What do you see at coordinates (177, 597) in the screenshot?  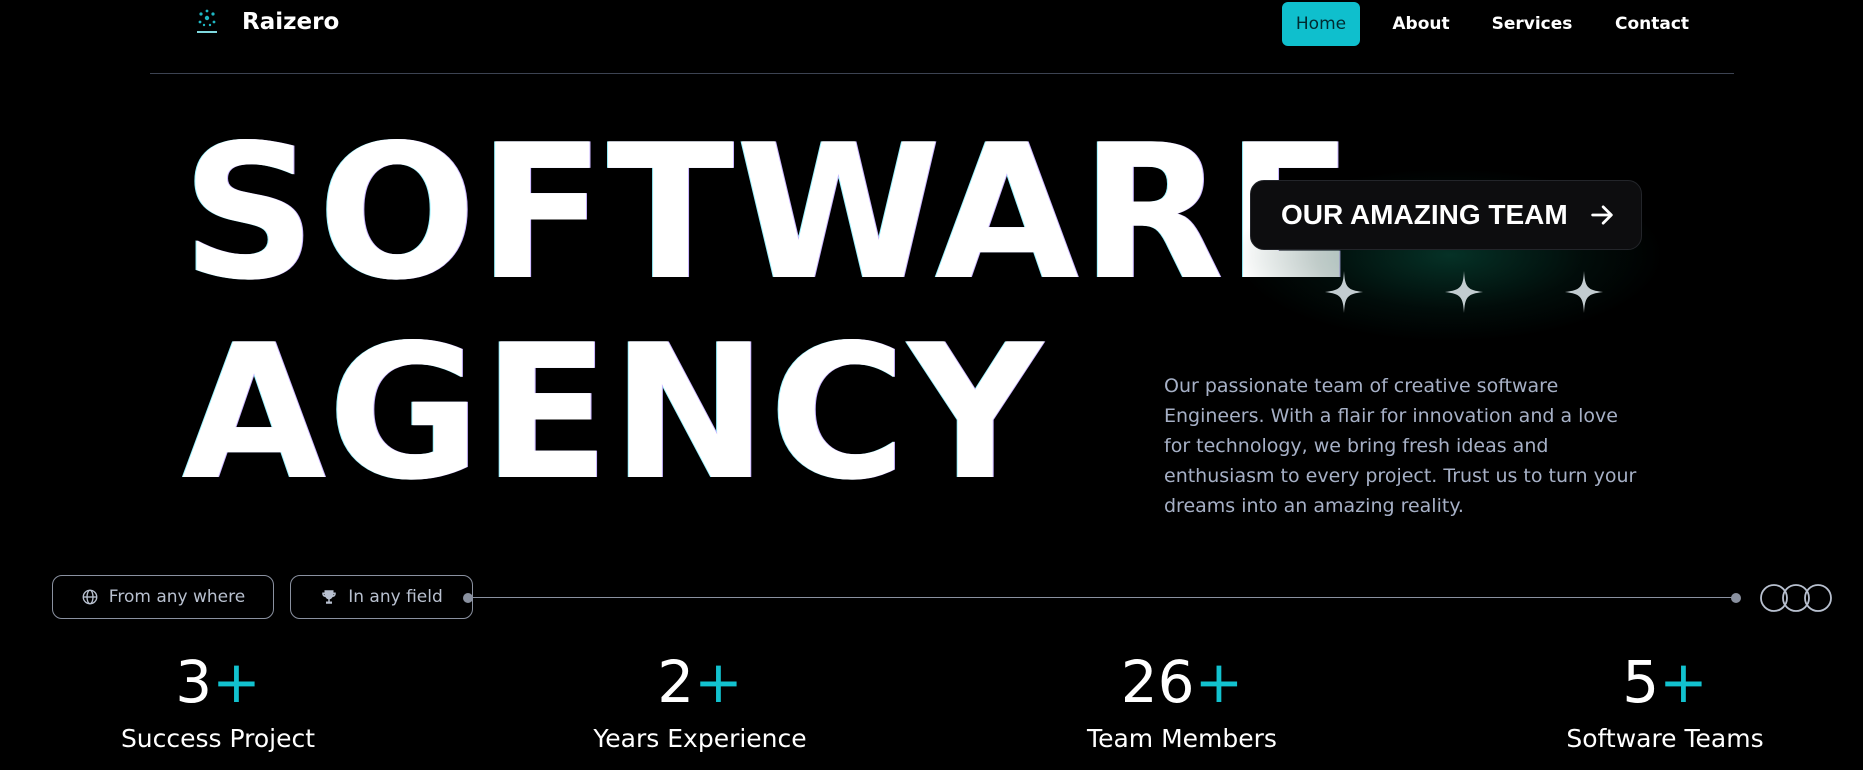 I see `pill-label: From any where` at bounding box center [177, 597].